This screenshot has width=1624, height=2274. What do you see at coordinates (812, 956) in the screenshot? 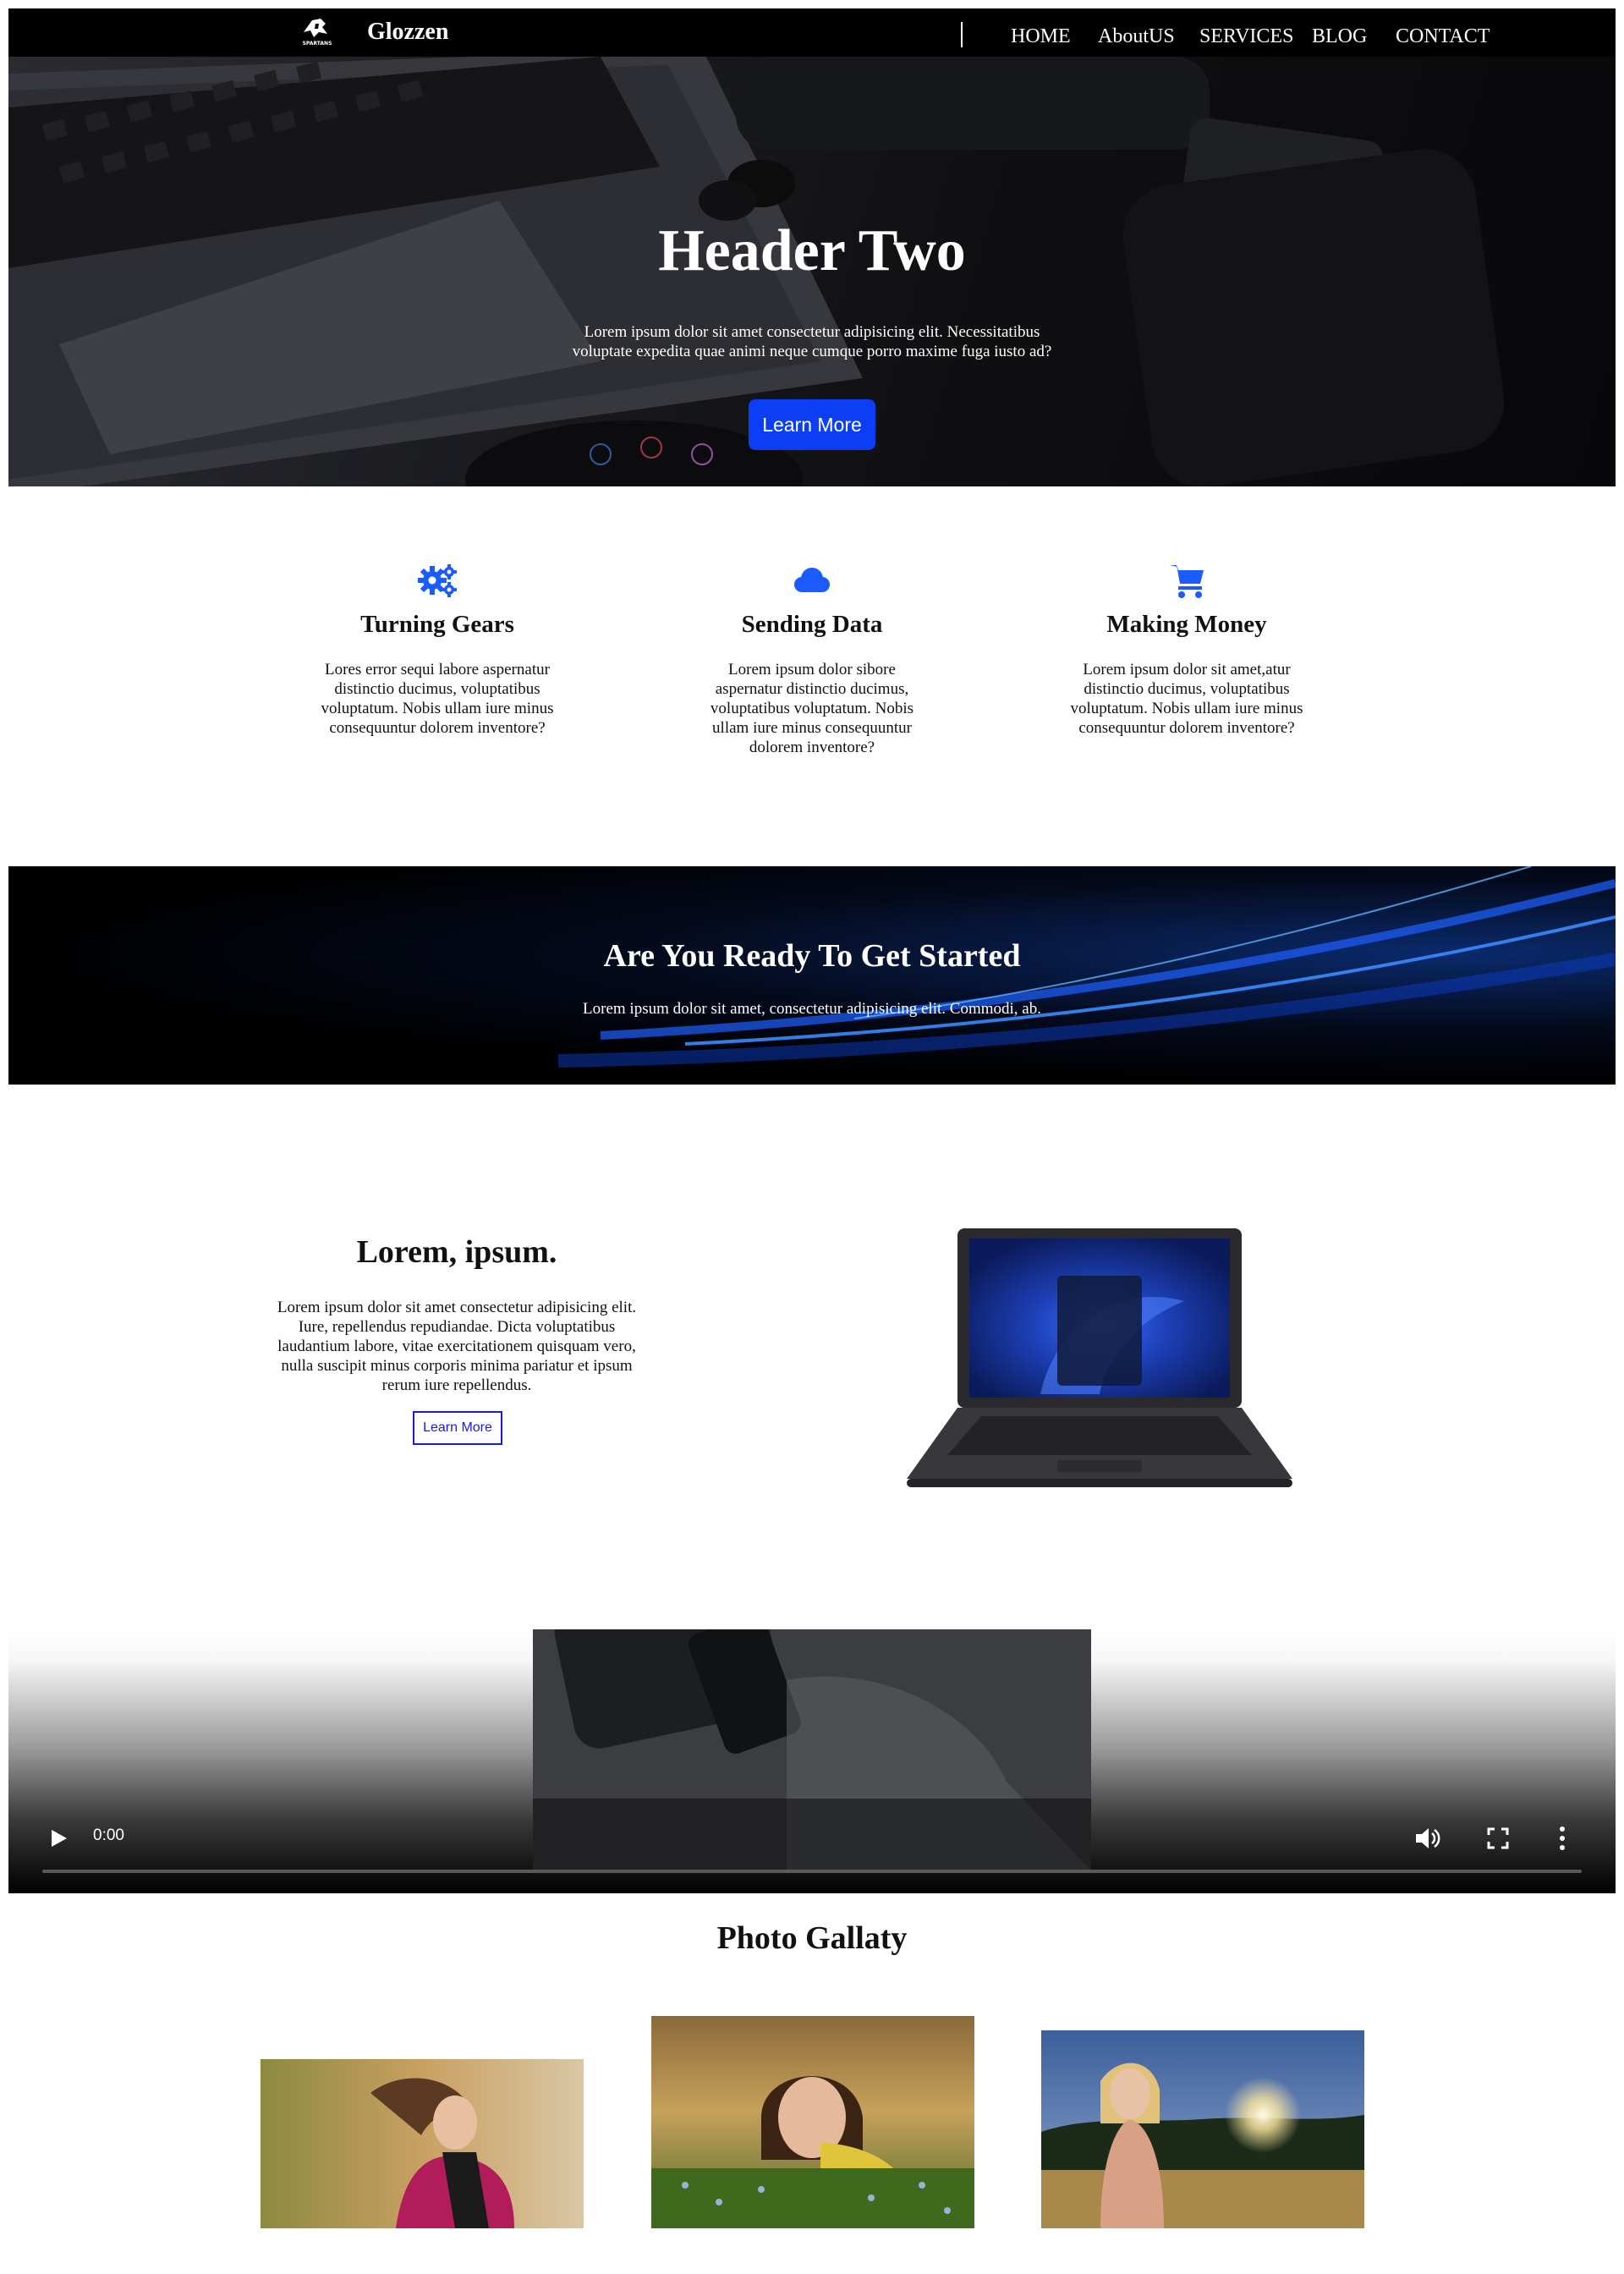
I see `cta-title: Are You Ready To Get Started` at bounding box center [812, 956].